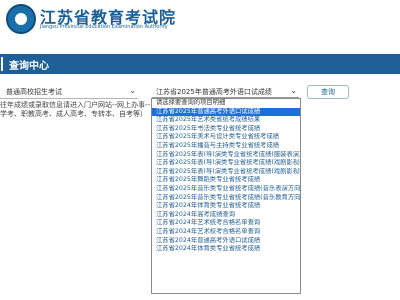 Image resolution: width=400 pixels, height=300 pixels. What do you see at coordinates (200, 64) in the screenshot?
I see `section-header: 查询中心` at bounding box center [200, 64].